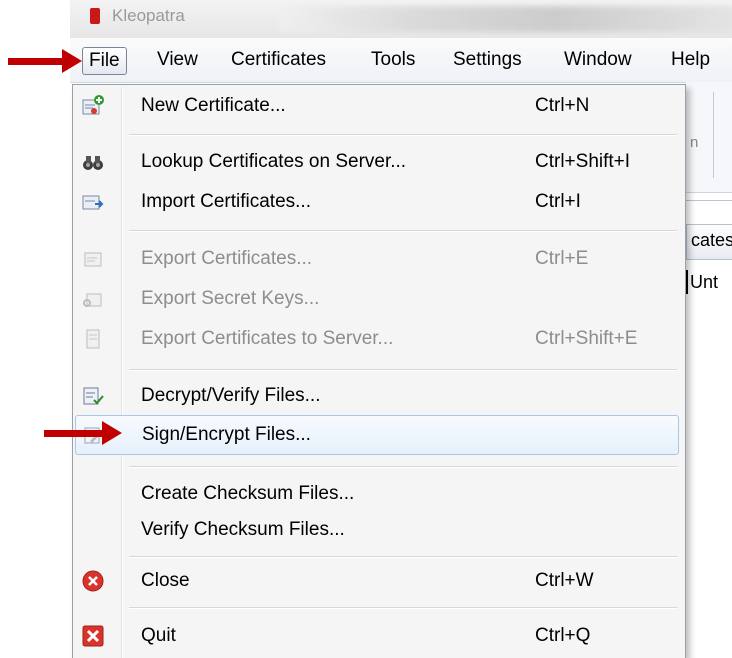  I want to click on menu-item-export-certificates: Export Certificates... Ctrl+E, so click(378, 259).